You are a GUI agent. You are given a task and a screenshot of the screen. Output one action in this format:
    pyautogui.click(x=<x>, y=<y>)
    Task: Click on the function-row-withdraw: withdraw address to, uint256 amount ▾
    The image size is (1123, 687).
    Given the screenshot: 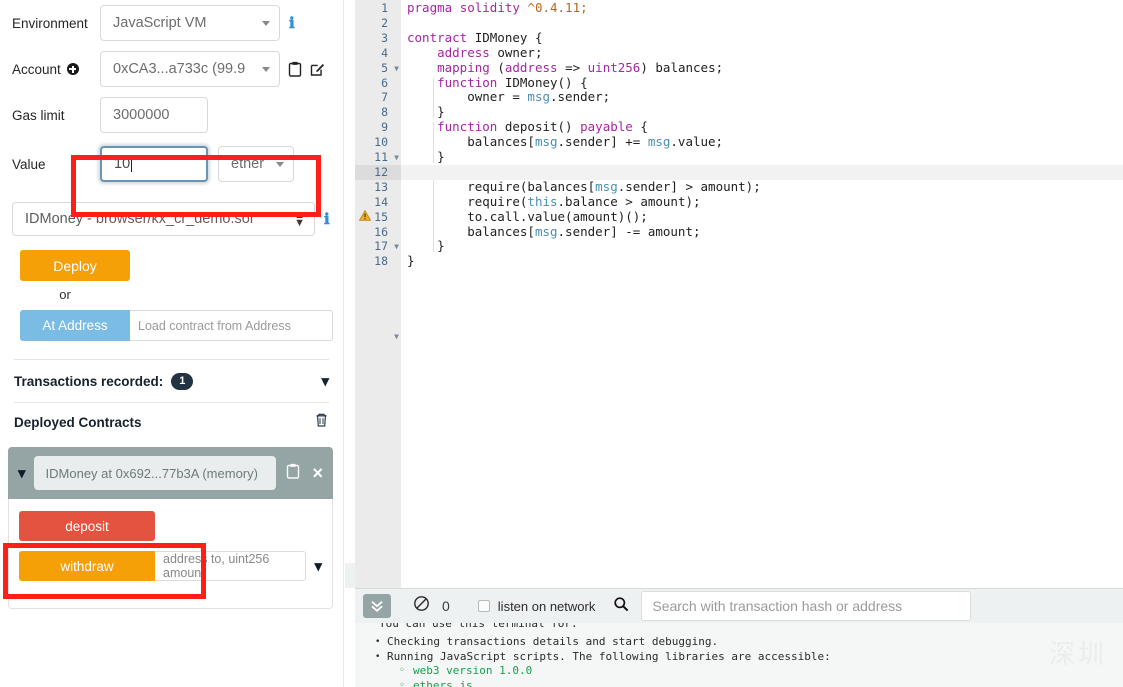 What is the action you would take?
    pyautogui.click(x=170, y=566)
    